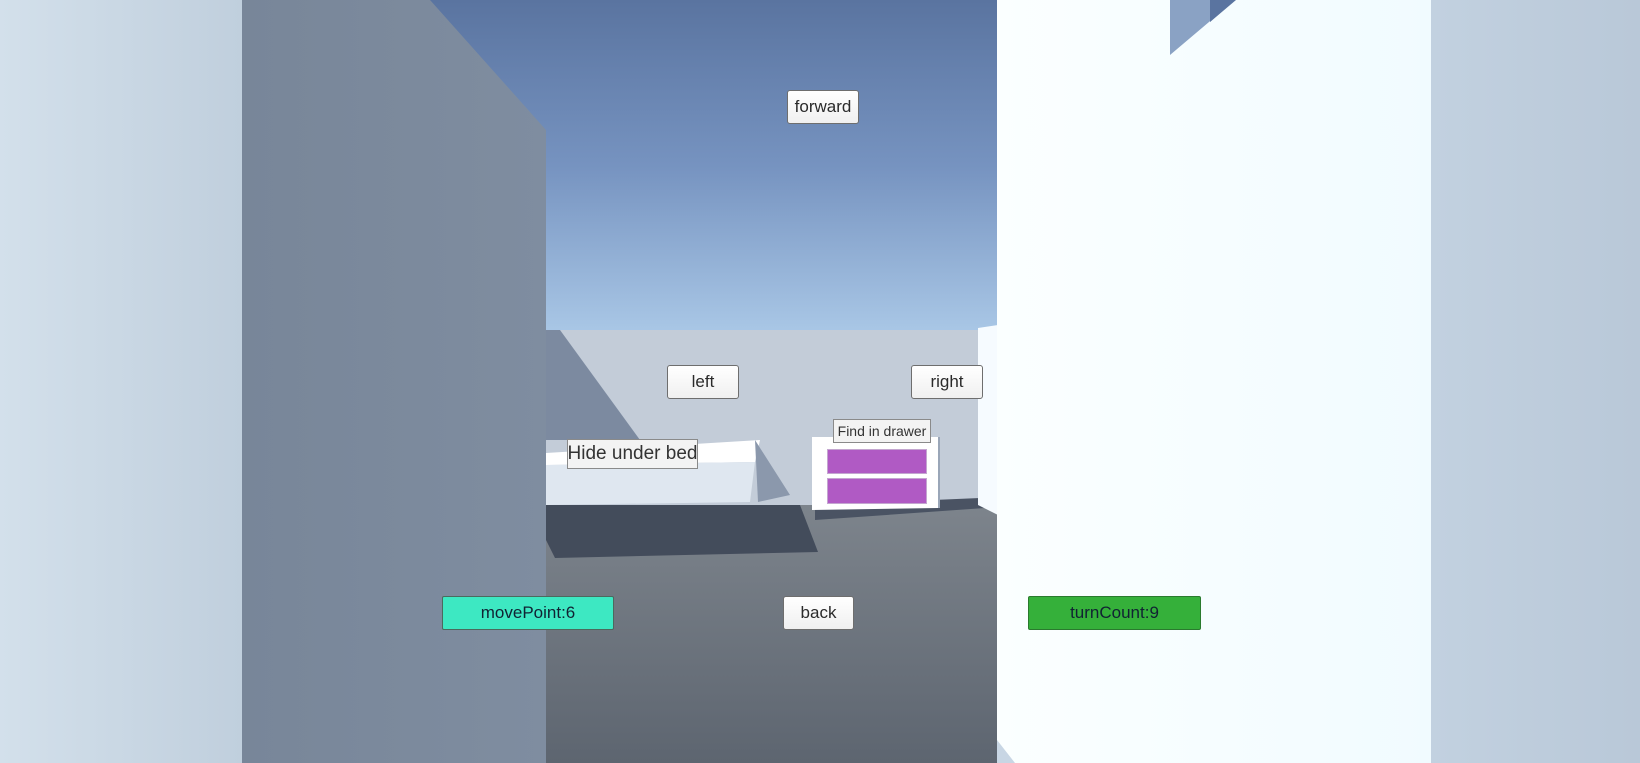 The height and width of the screenshot is (763, 1640). I want to click on drawer-side, so click(939, 472).